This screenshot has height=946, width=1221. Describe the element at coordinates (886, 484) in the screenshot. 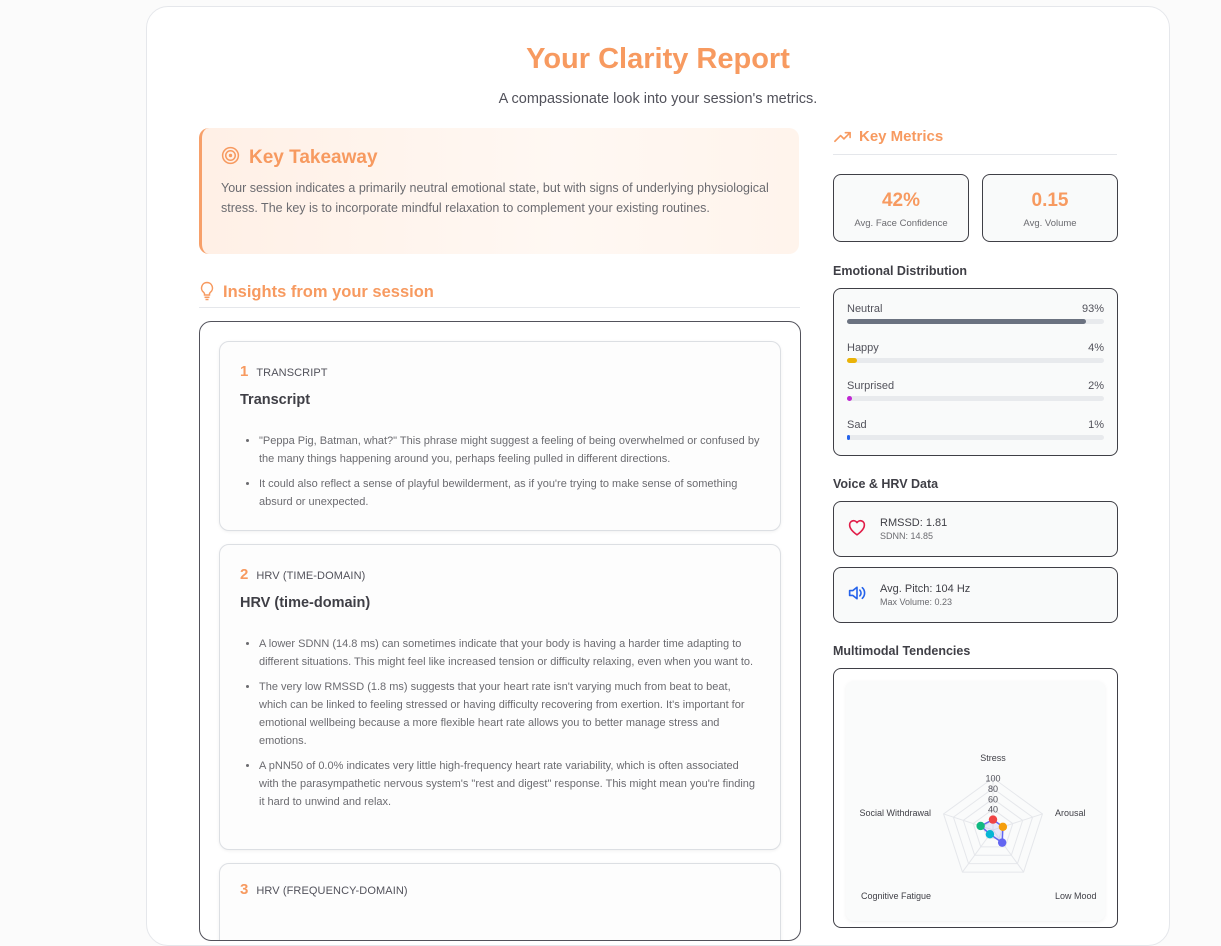

I see `voice-hrv-title: Voice & HRV Data` at that location.